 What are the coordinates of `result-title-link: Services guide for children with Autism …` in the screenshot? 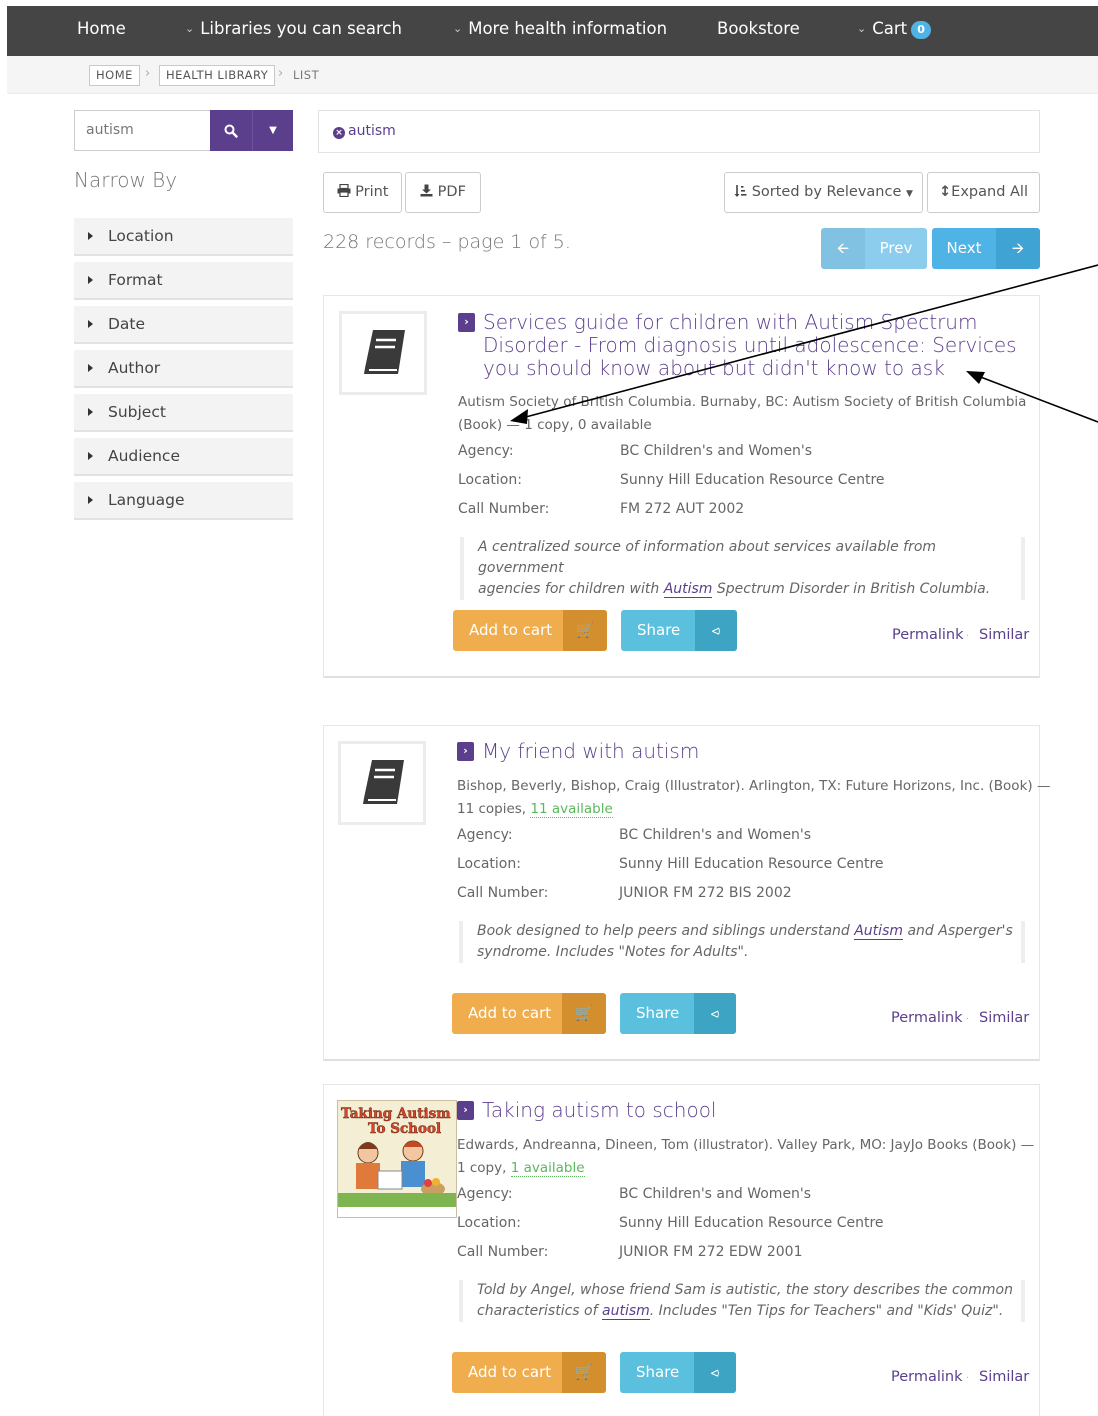 It's located at (750, 345).